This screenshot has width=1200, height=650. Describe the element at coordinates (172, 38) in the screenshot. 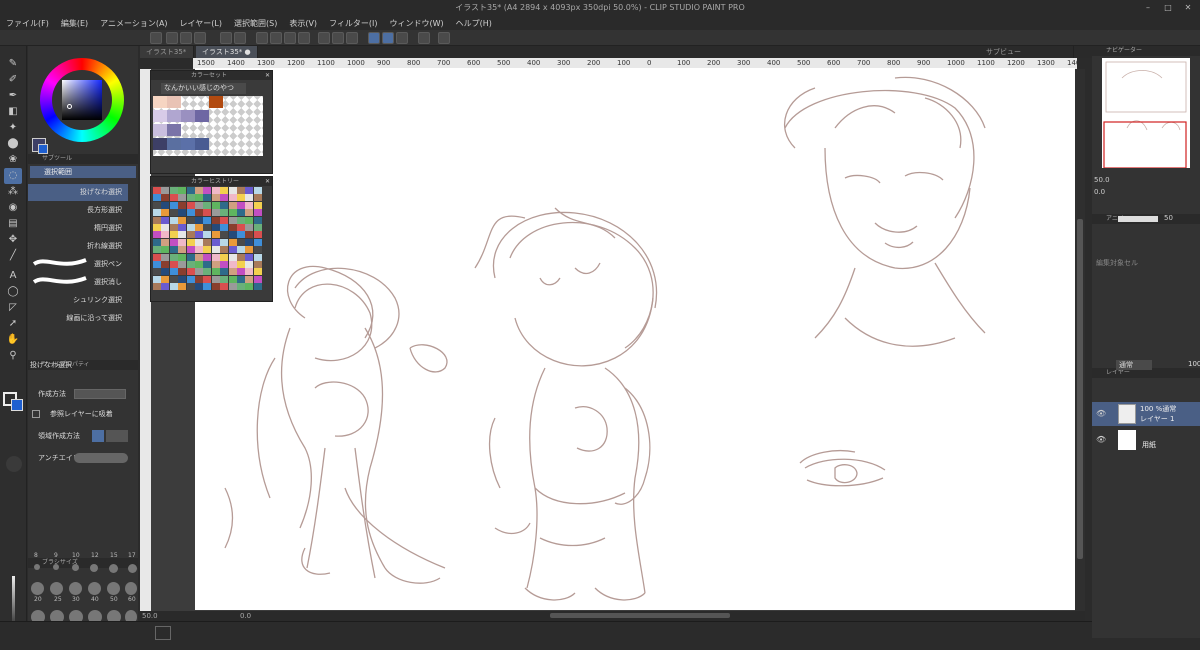

I see `new-file-icon` at that location.